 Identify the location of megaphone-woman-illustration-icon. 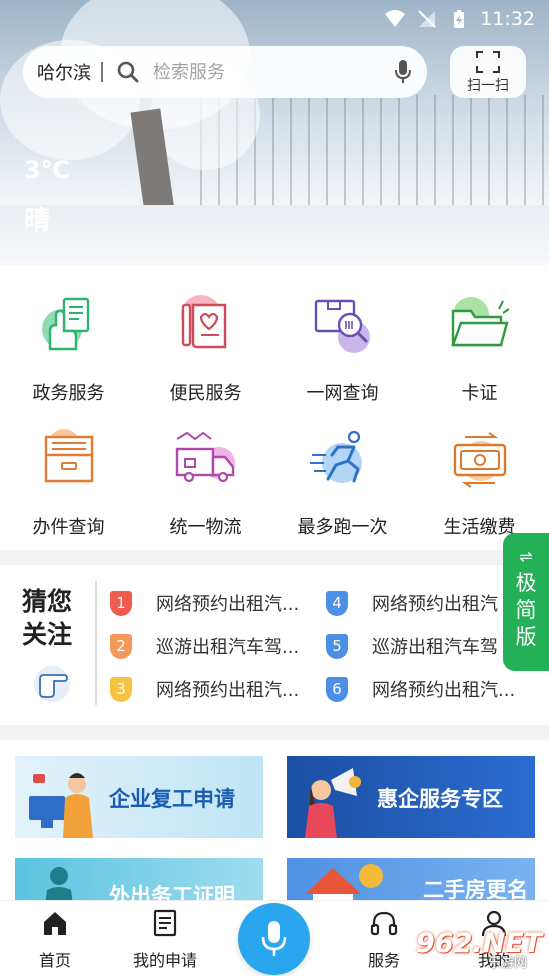
(333, 803).